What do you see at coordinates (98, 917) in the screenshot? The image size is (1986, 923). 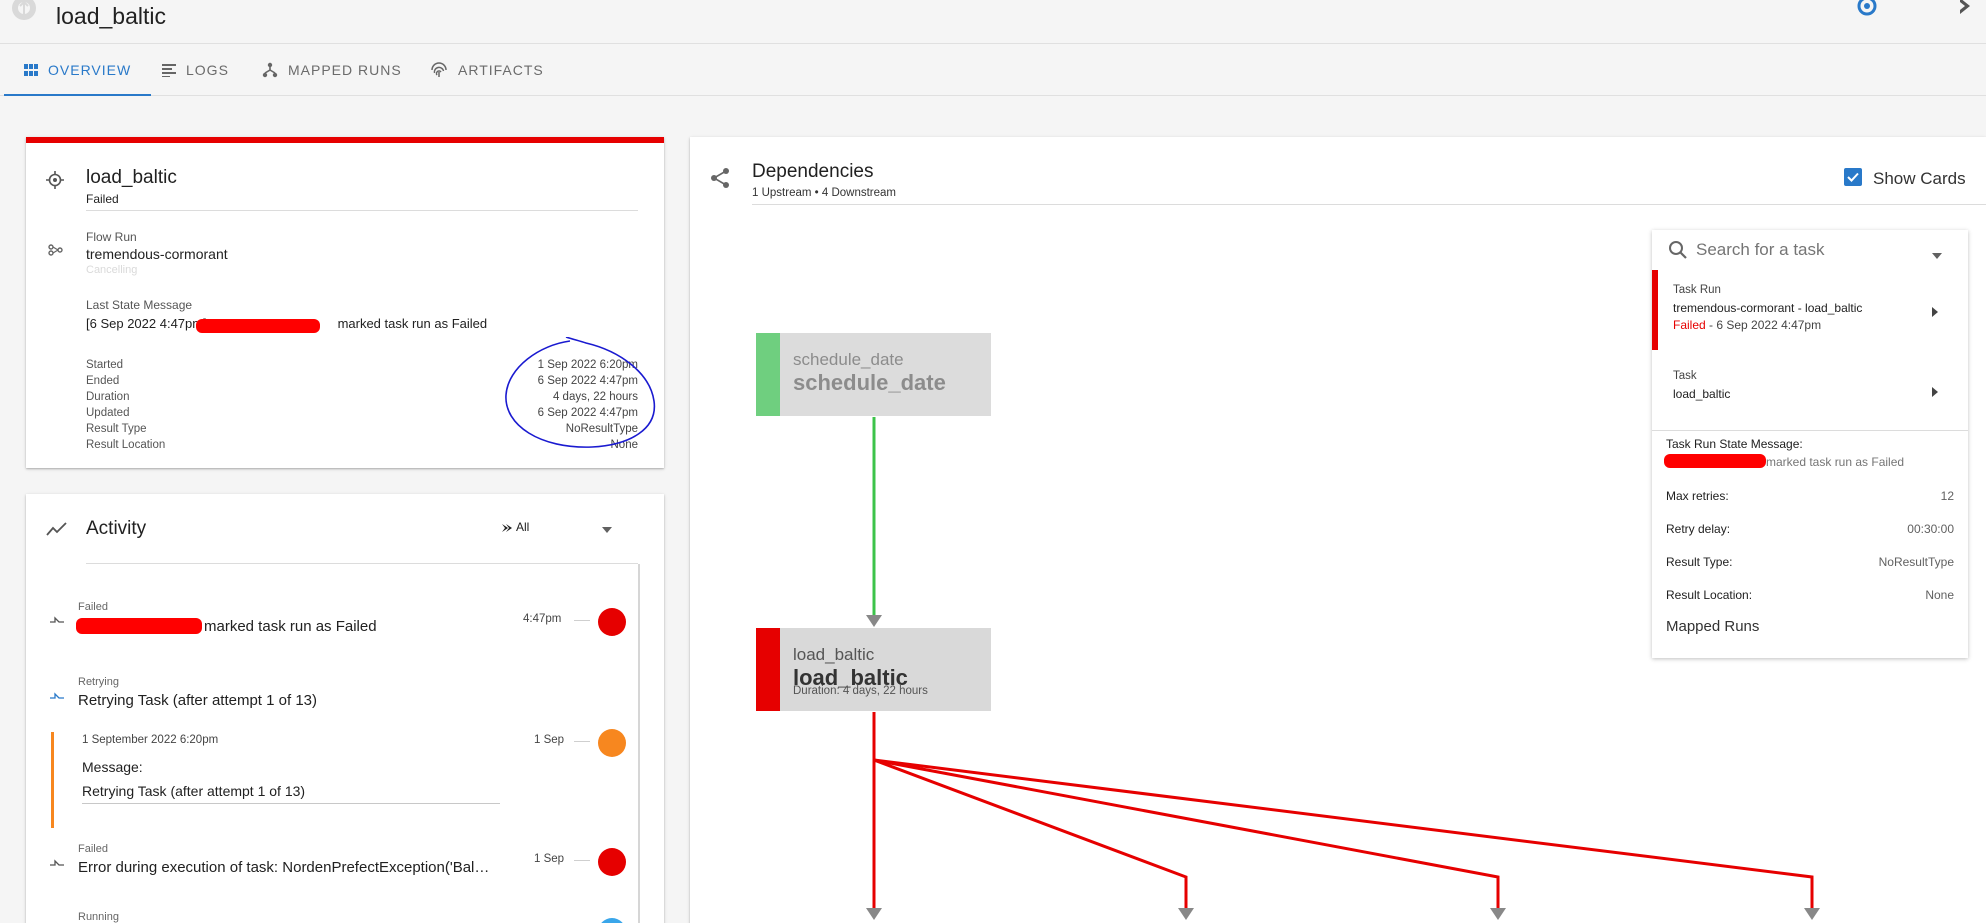 I see `activity-state: Running` at bounding box center [98, 917].